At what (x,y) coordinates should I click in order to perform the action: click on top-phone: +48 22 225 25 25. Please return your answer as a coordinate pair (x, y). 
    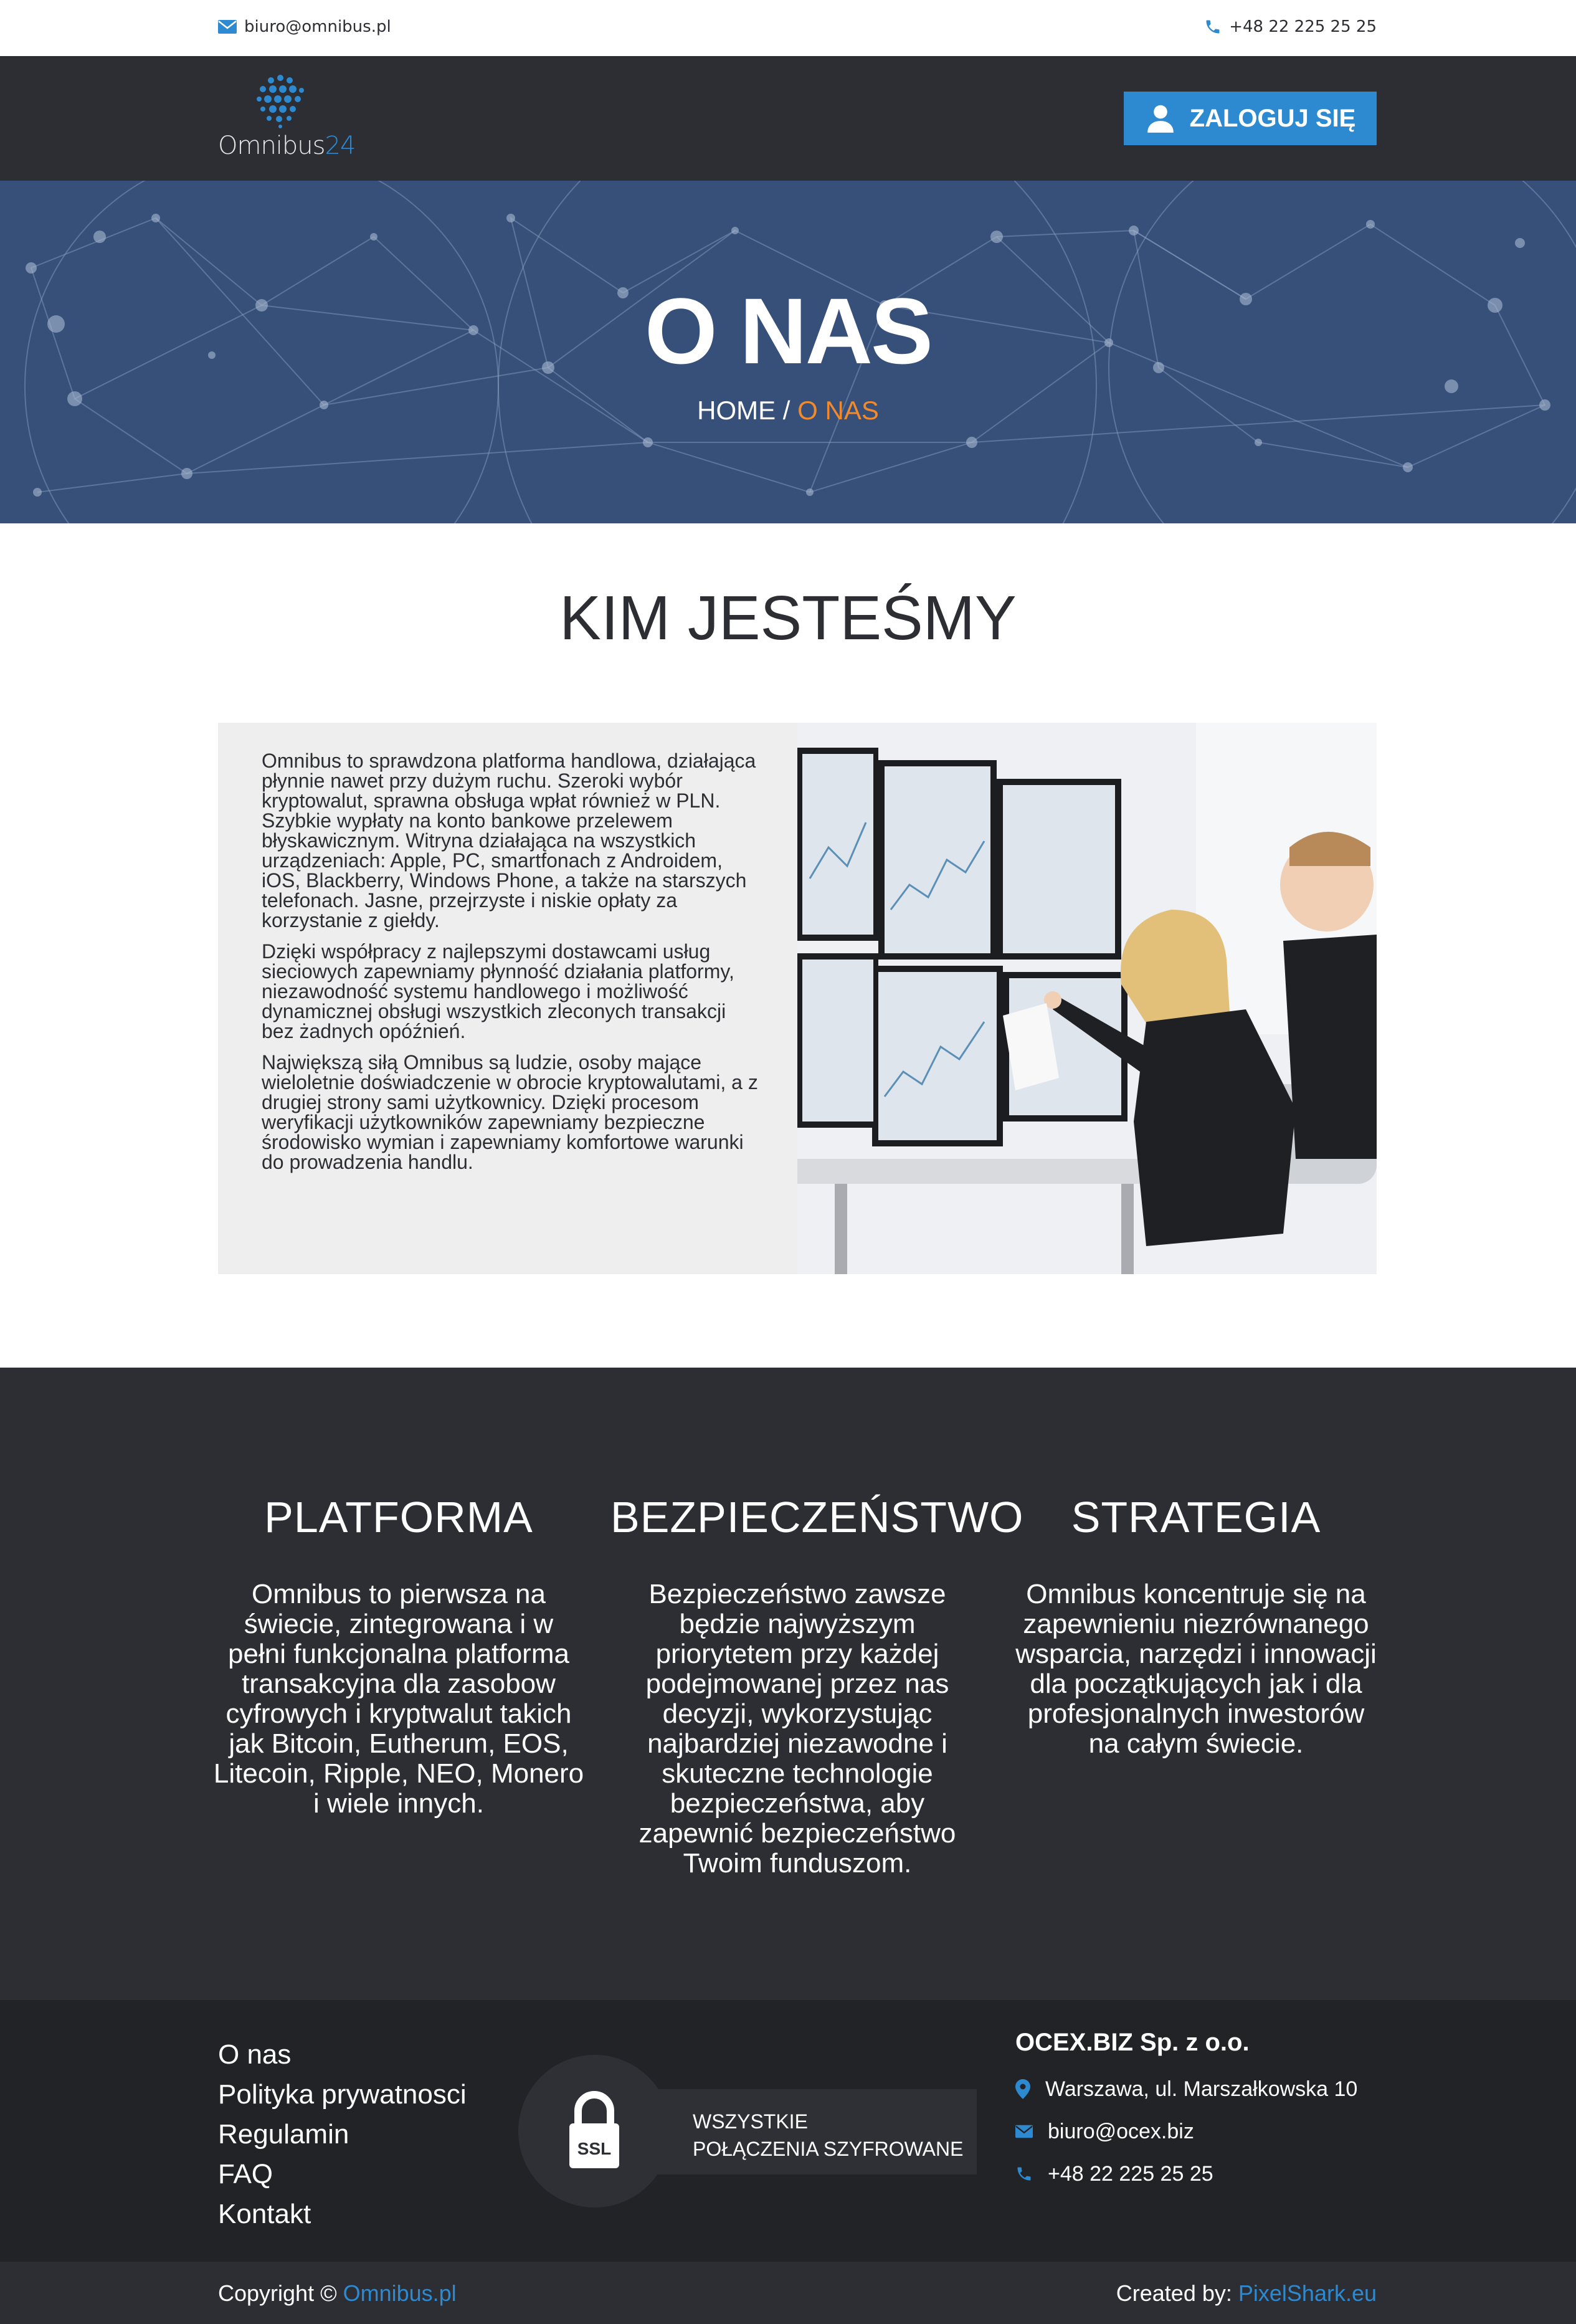
    Looking at the image, I should click on (1290, 27).